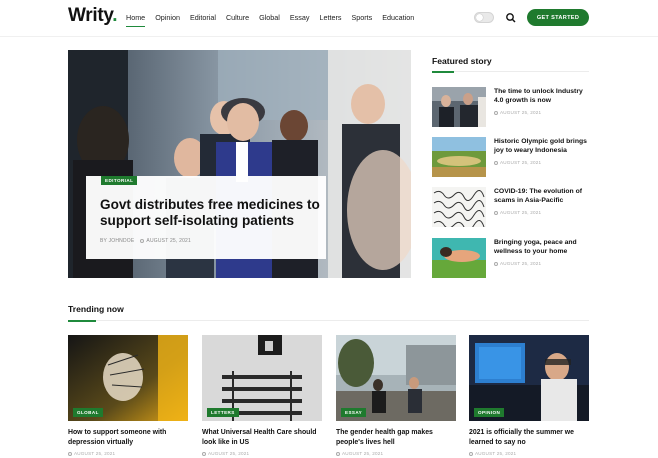  I want to click on trending-heading: Trending now, so click(96, 309).